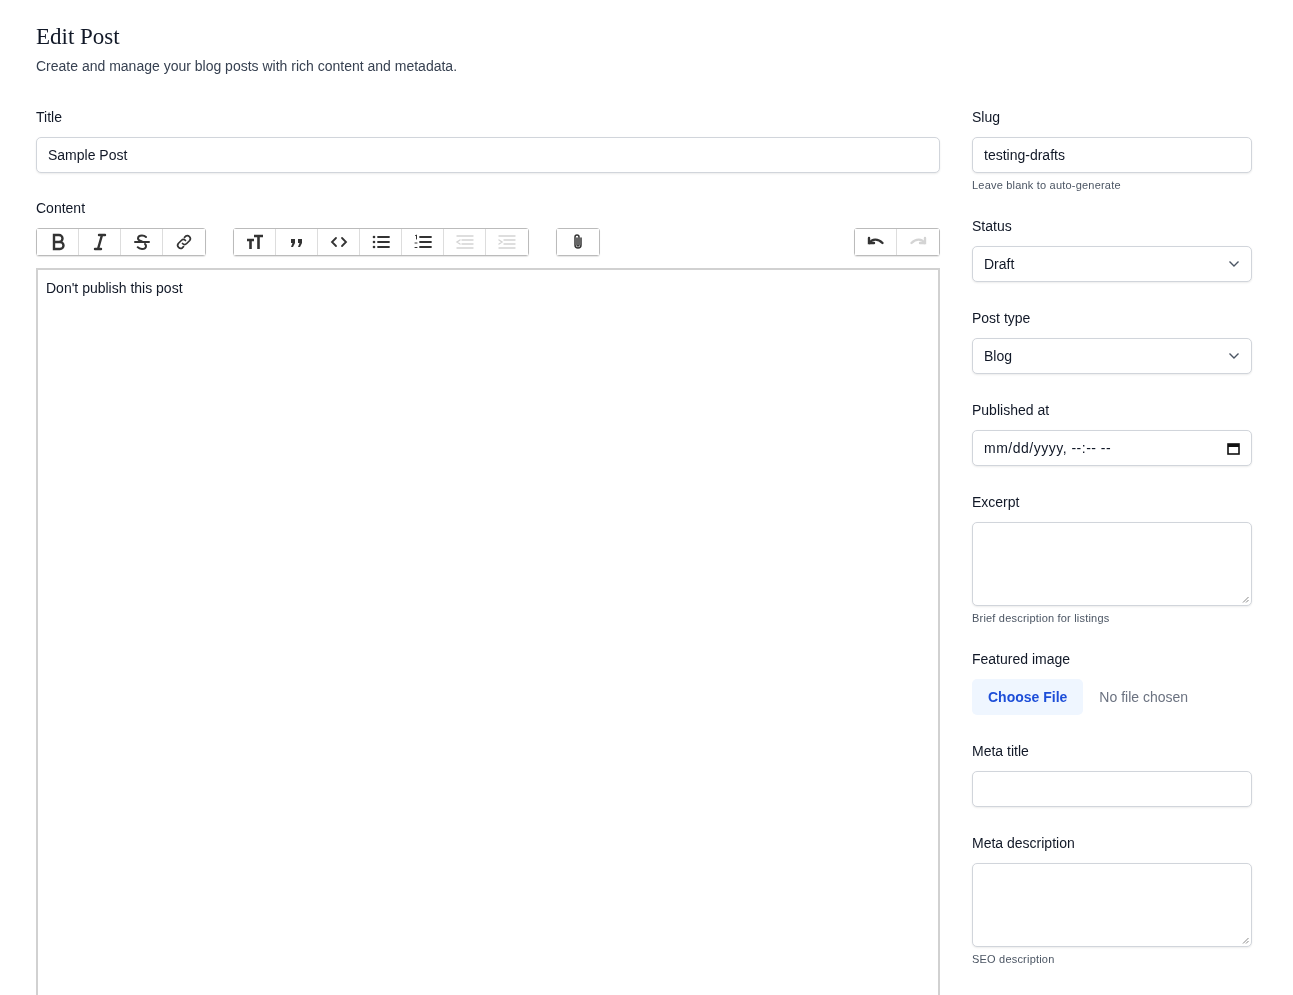 The width and height of the screenshot is (1293, 995). Describe the element at coordinates (1022, 659) in the screenshot. I see `field-label: Featured image` at that location.